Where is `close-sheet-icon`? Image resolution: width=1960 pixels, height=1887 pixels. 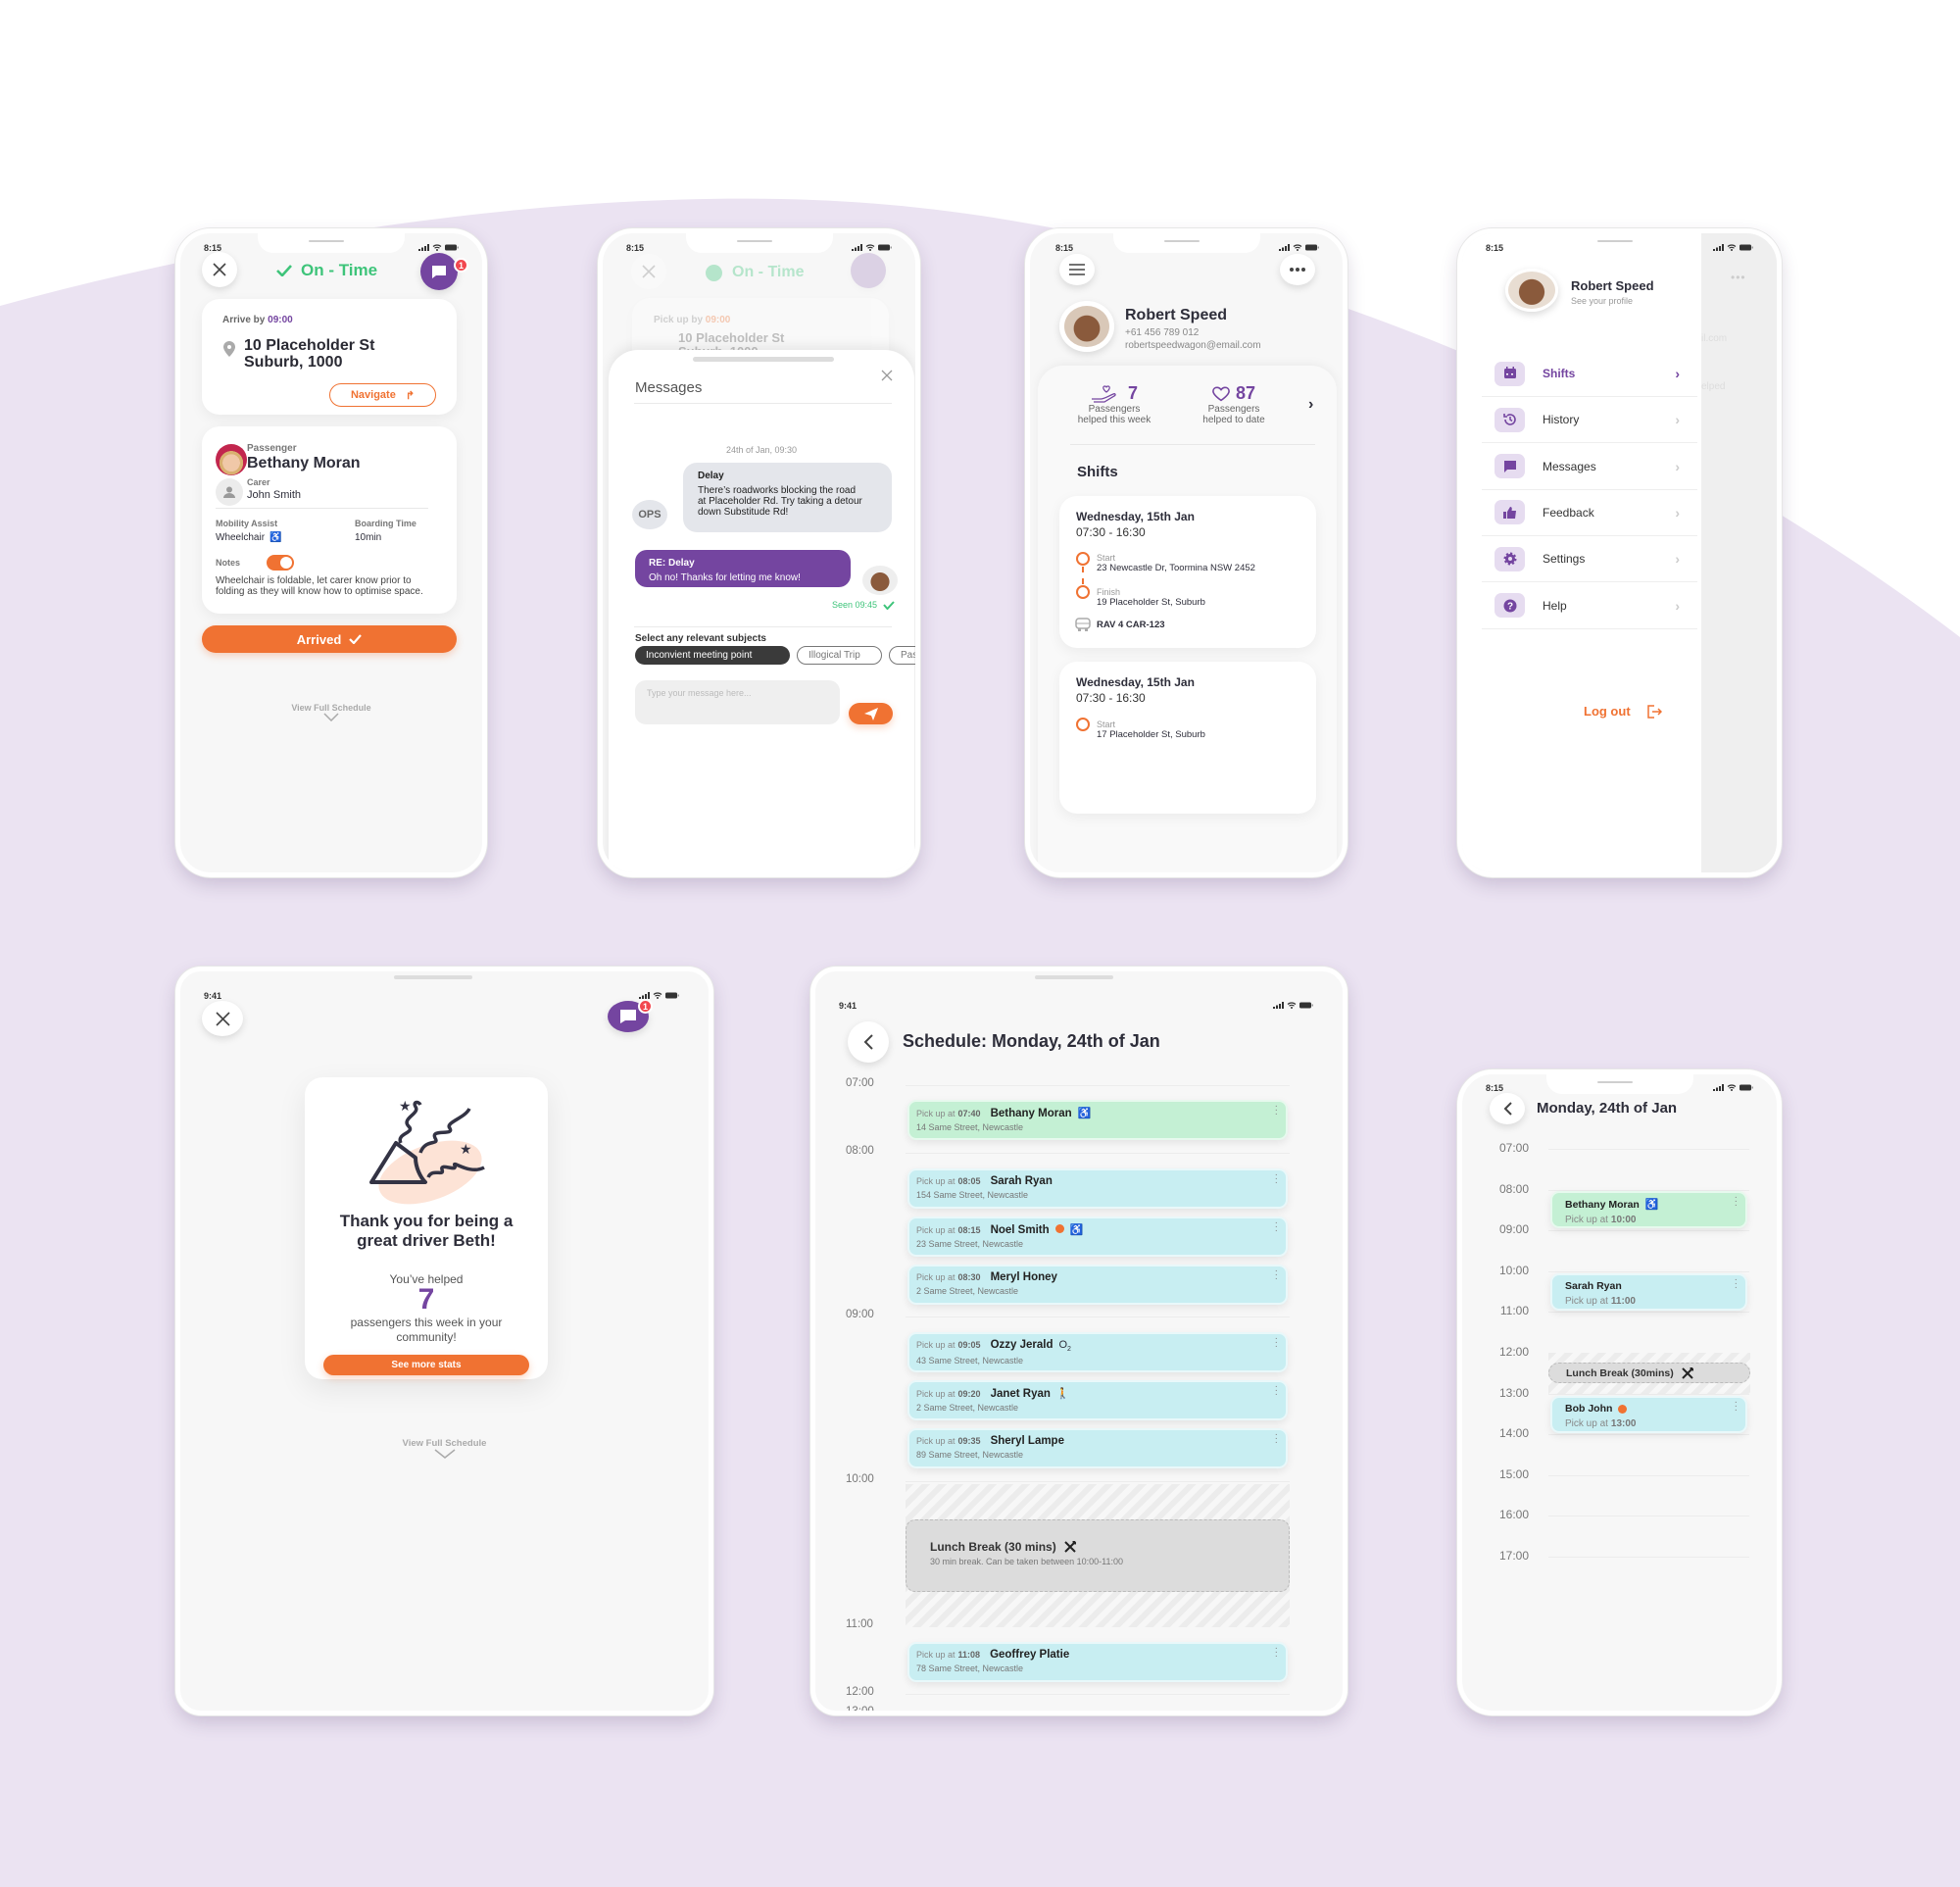
close-sheet-icon is located at coordinates (887, 376).